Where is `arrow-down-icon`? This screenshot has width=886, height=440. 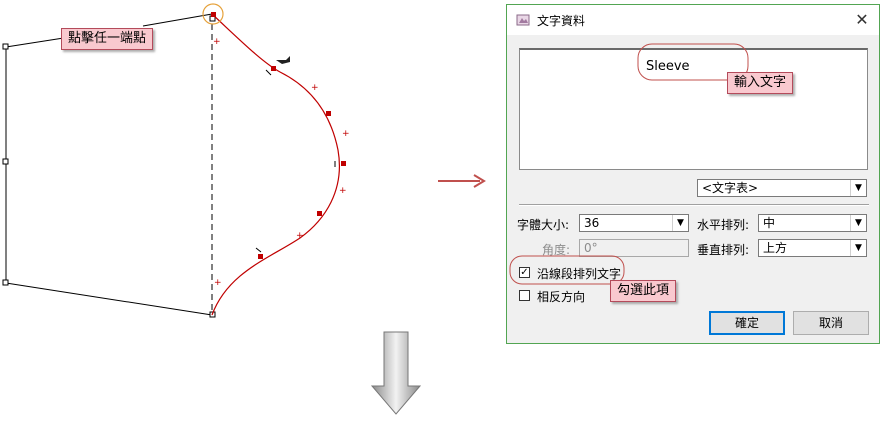 arrow-down-icon is located at coordinates (396, 373).